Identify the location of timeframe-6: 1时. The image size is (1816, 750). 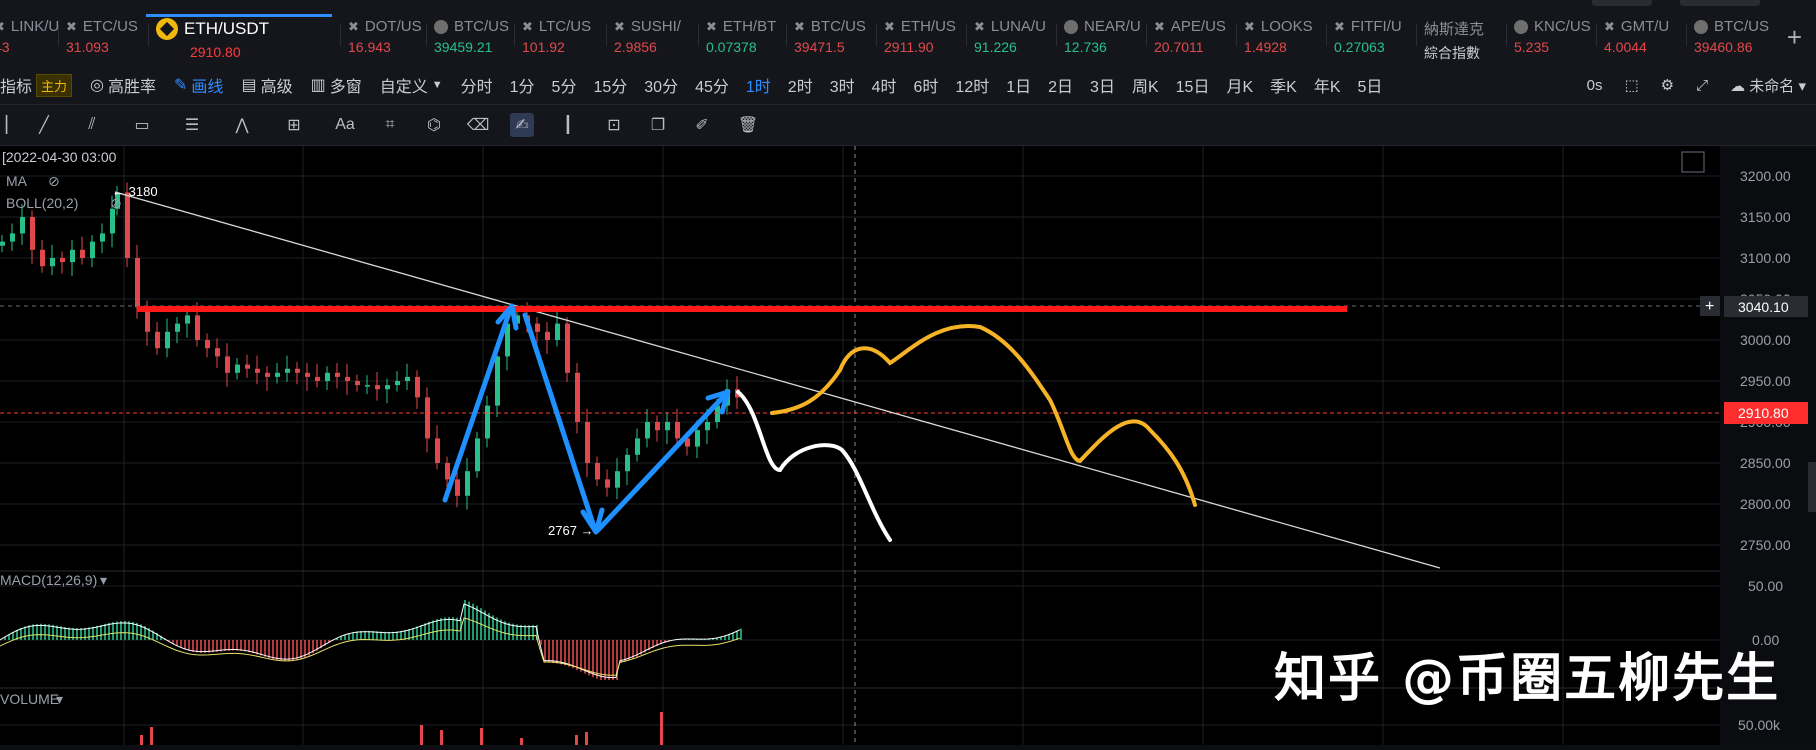
(758, 85).